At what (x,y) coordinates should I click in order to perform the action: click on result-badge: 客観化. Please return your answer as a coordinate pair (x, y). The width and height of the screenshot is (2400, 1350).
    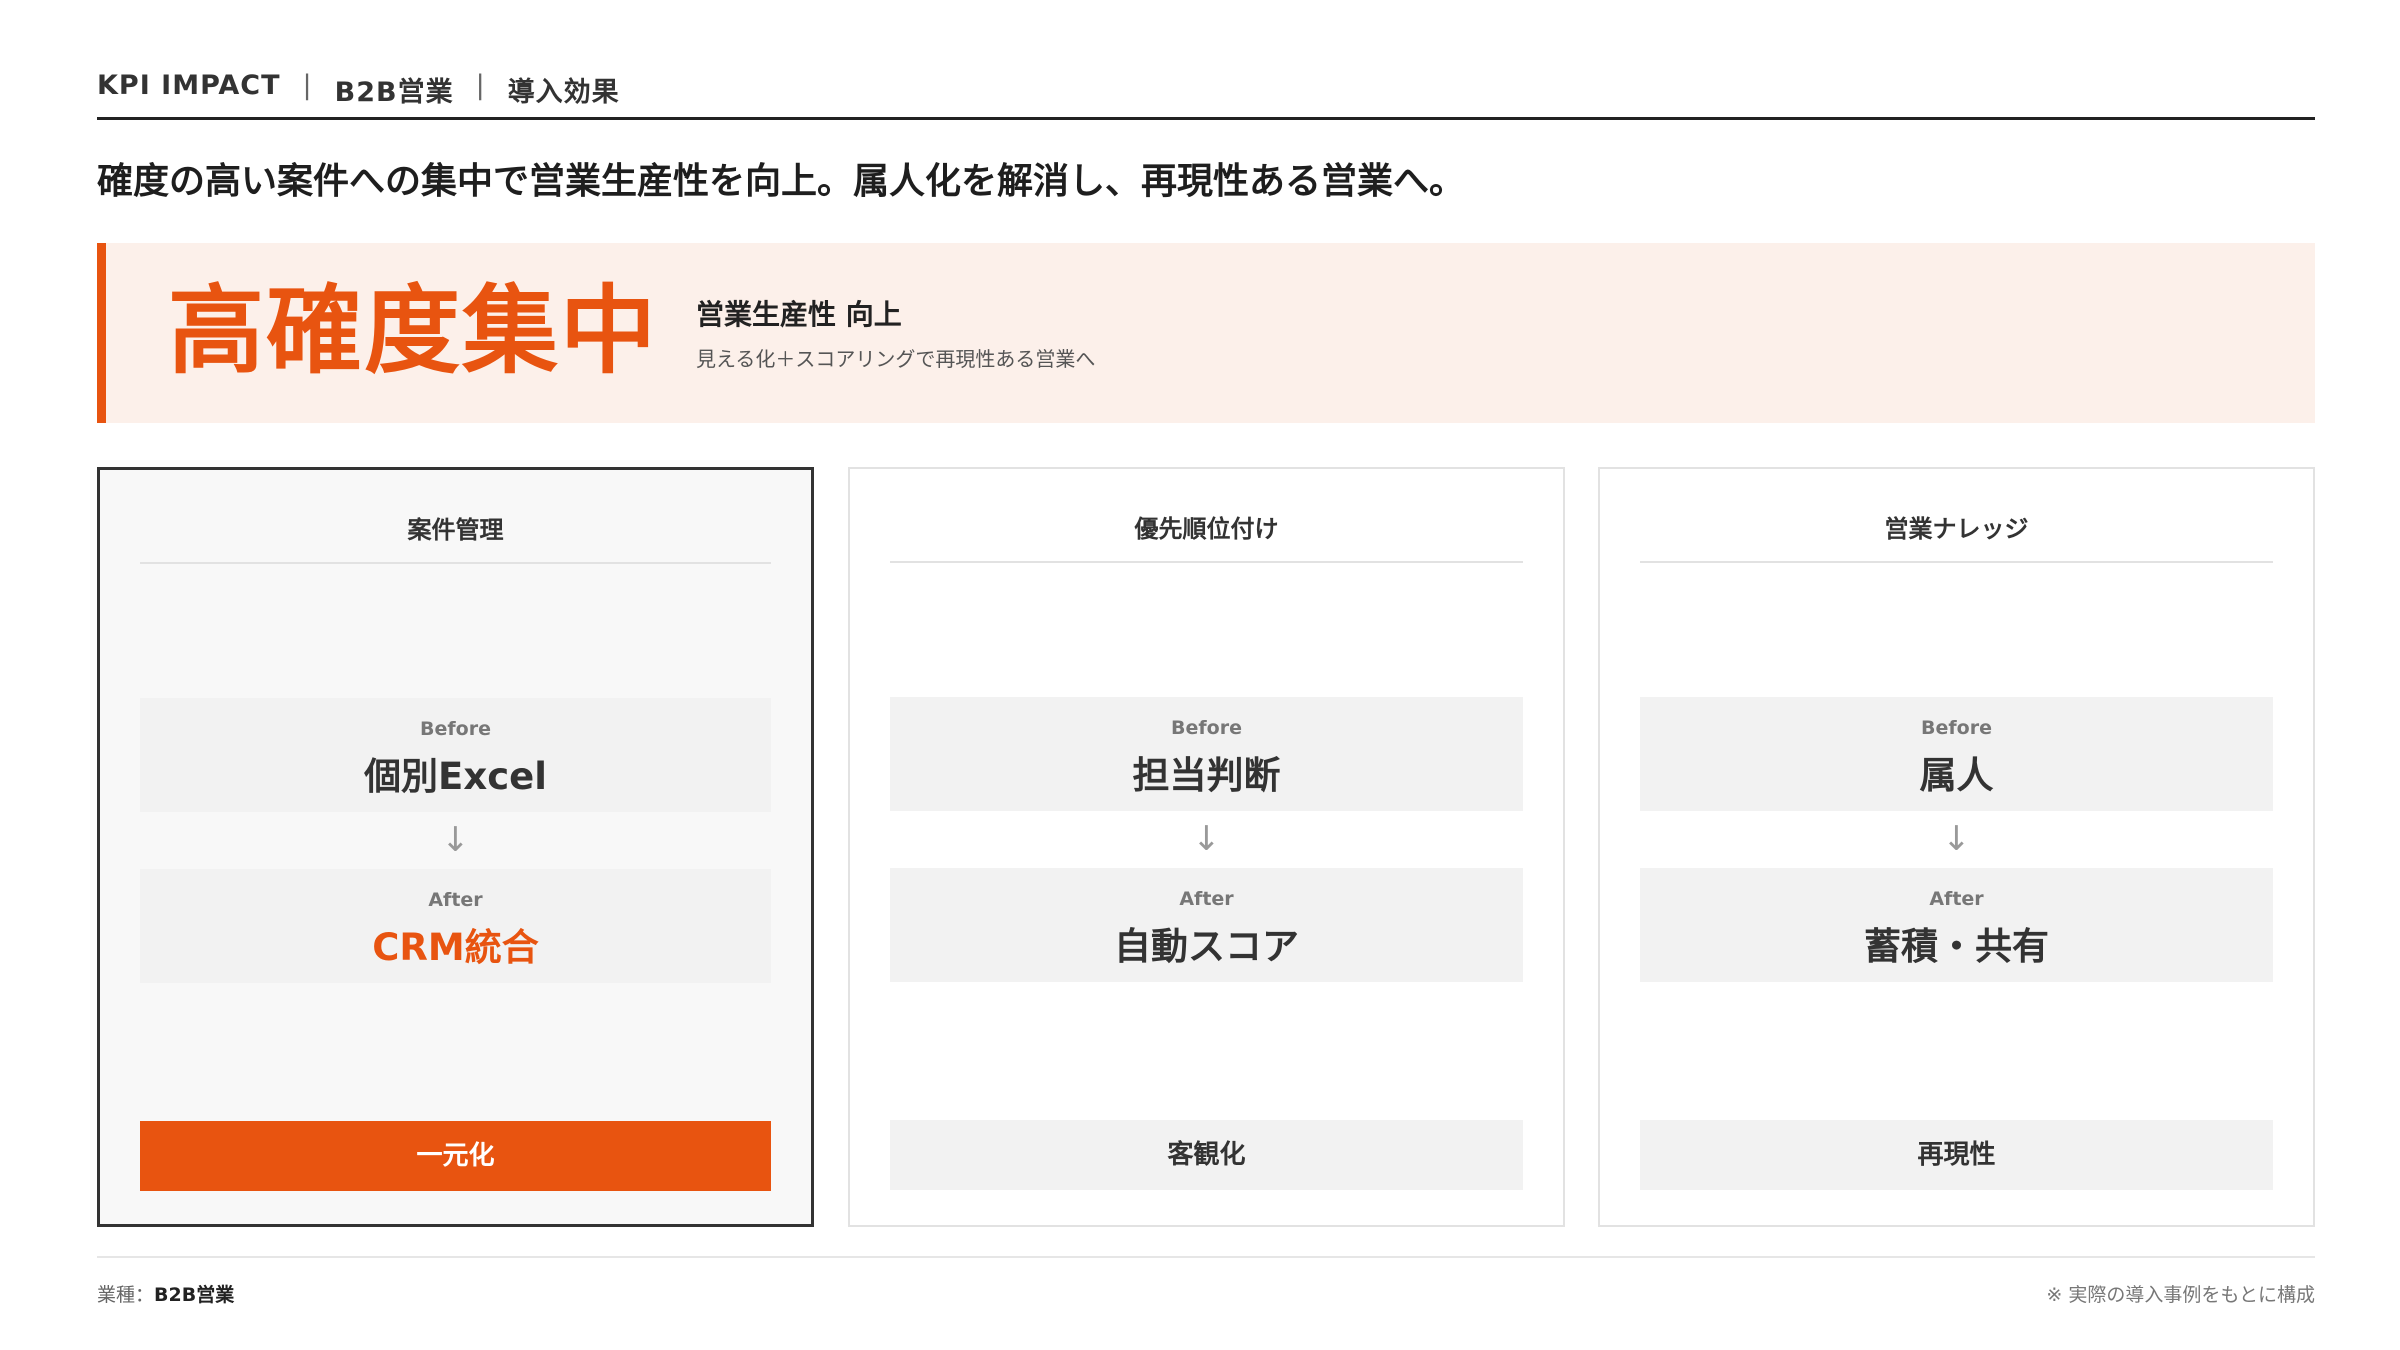
    Looking at the image, I should click on (1206, 1155).